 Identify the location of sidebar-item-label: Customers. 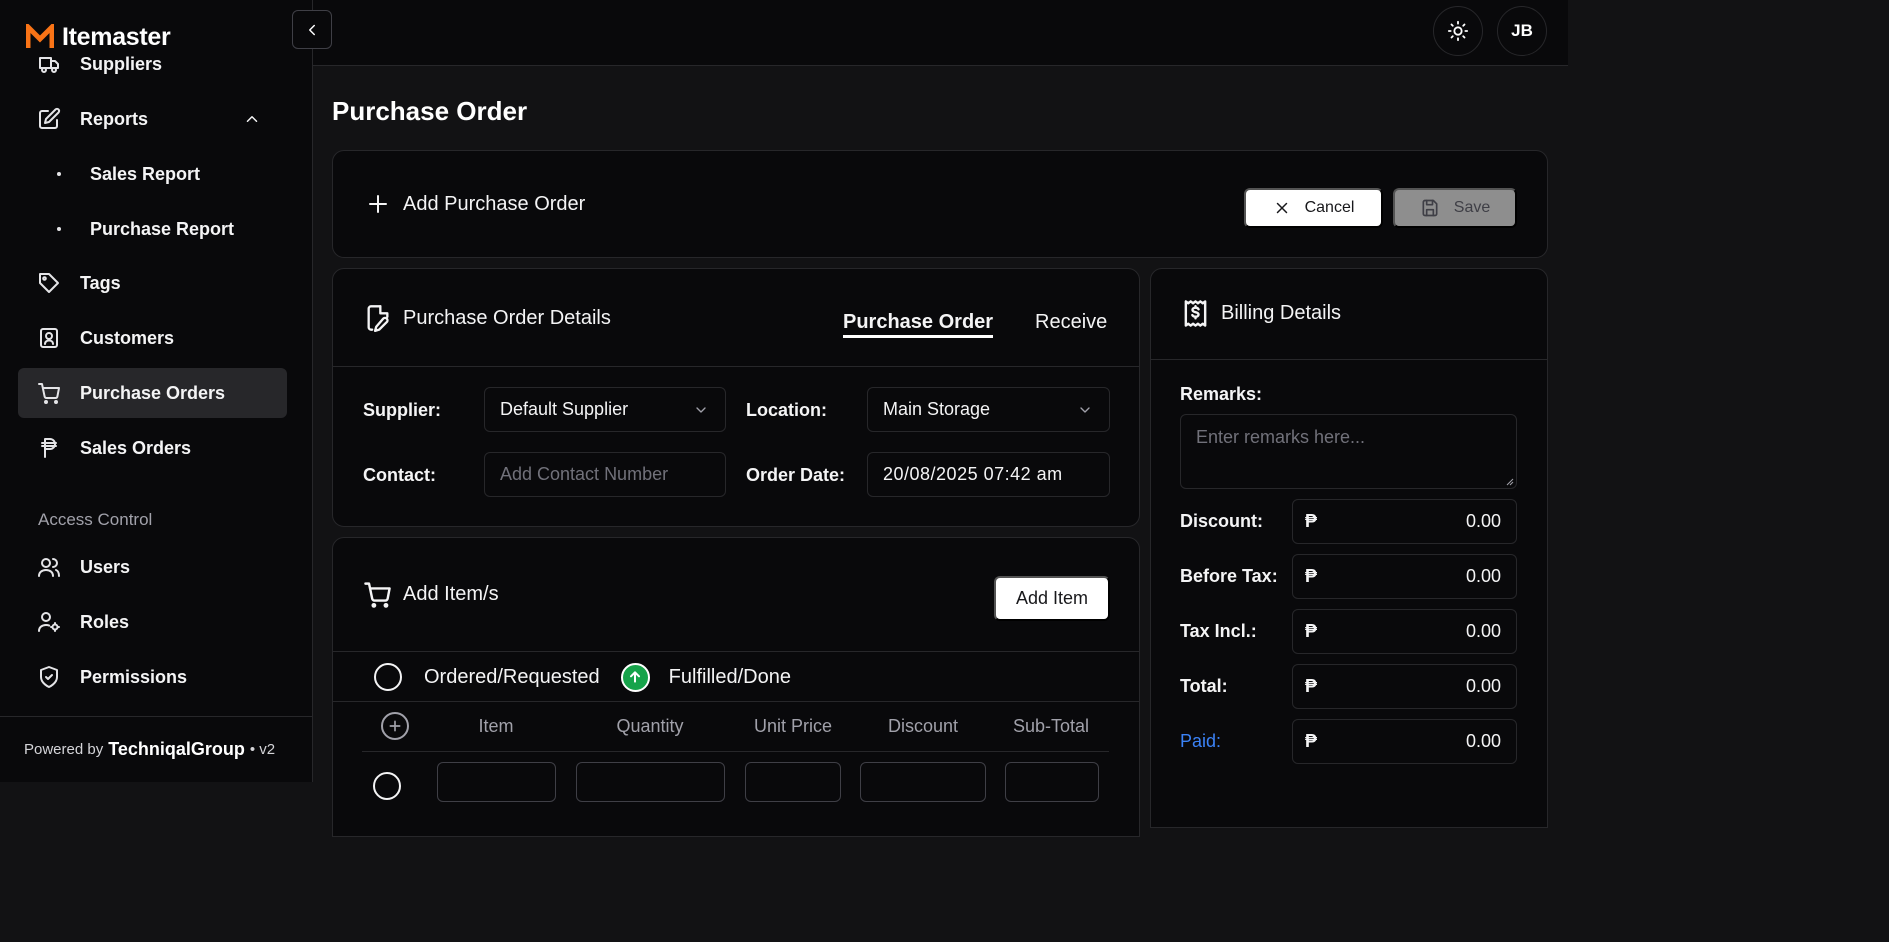
(127, 337).